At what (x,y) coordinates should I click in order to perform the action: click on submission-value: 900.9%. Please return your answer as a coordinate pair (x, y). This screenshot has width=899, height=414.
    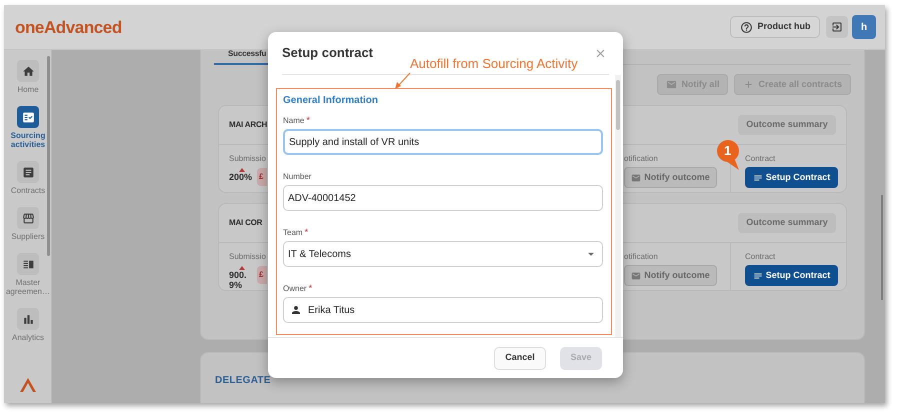
    Looking at the image, I should click on (238, 280).